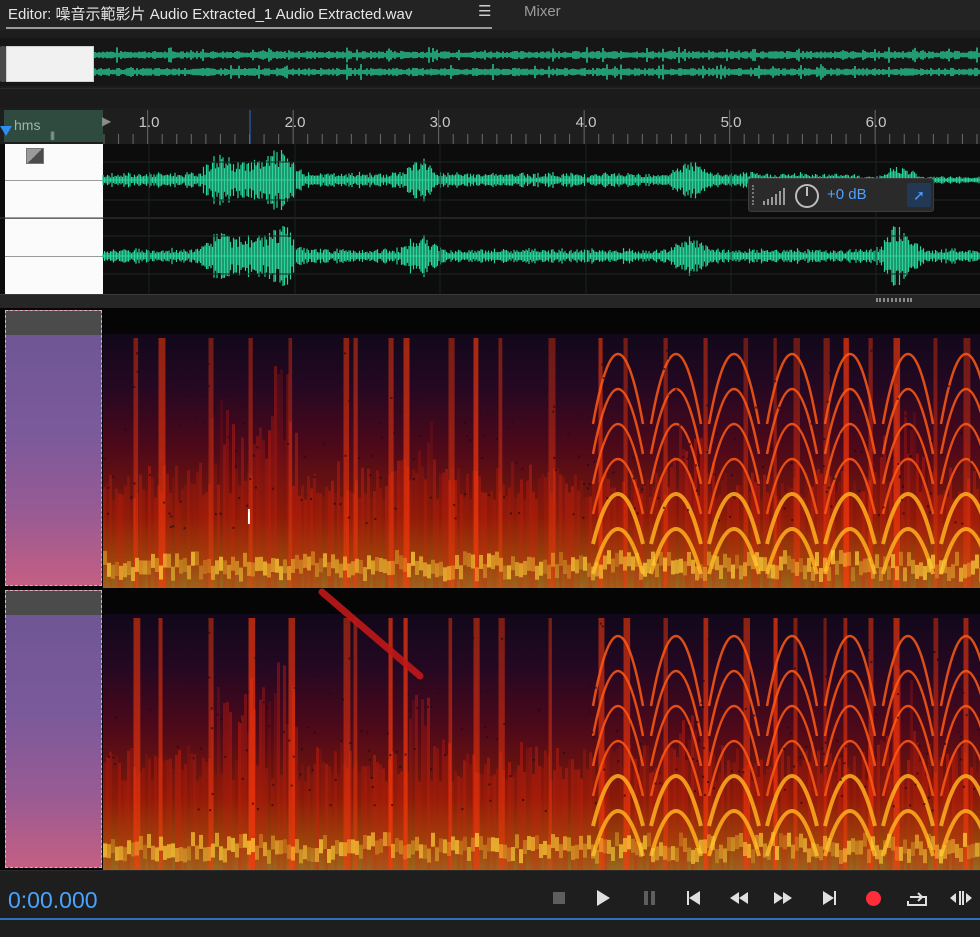  Describe the element at coordinates (649, 898) in the screenshot. I see `pause-icon` at that location.